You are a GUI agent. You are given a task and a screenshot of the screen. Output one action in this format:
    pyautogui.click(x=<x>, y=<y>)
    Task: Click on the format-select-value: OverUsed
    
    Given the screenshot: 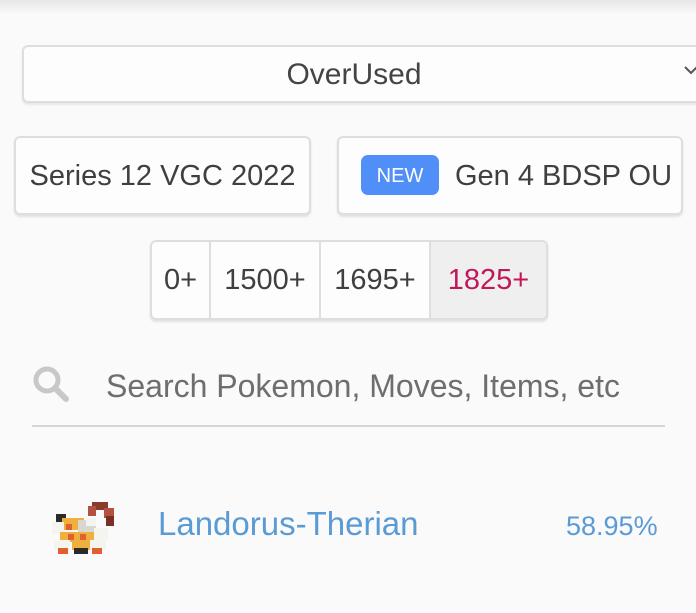 What is the action you would take?
    pyautogui.click(x=354, y=74)
    